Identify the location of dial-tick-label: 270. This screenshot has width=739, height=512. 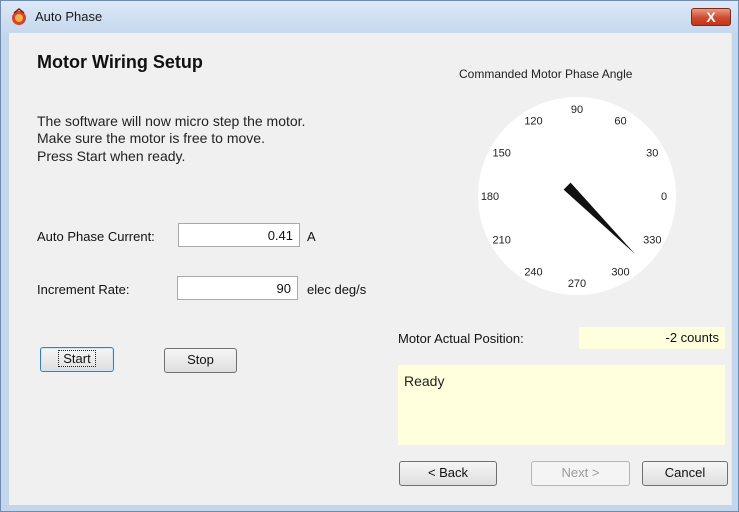
(577, 284).